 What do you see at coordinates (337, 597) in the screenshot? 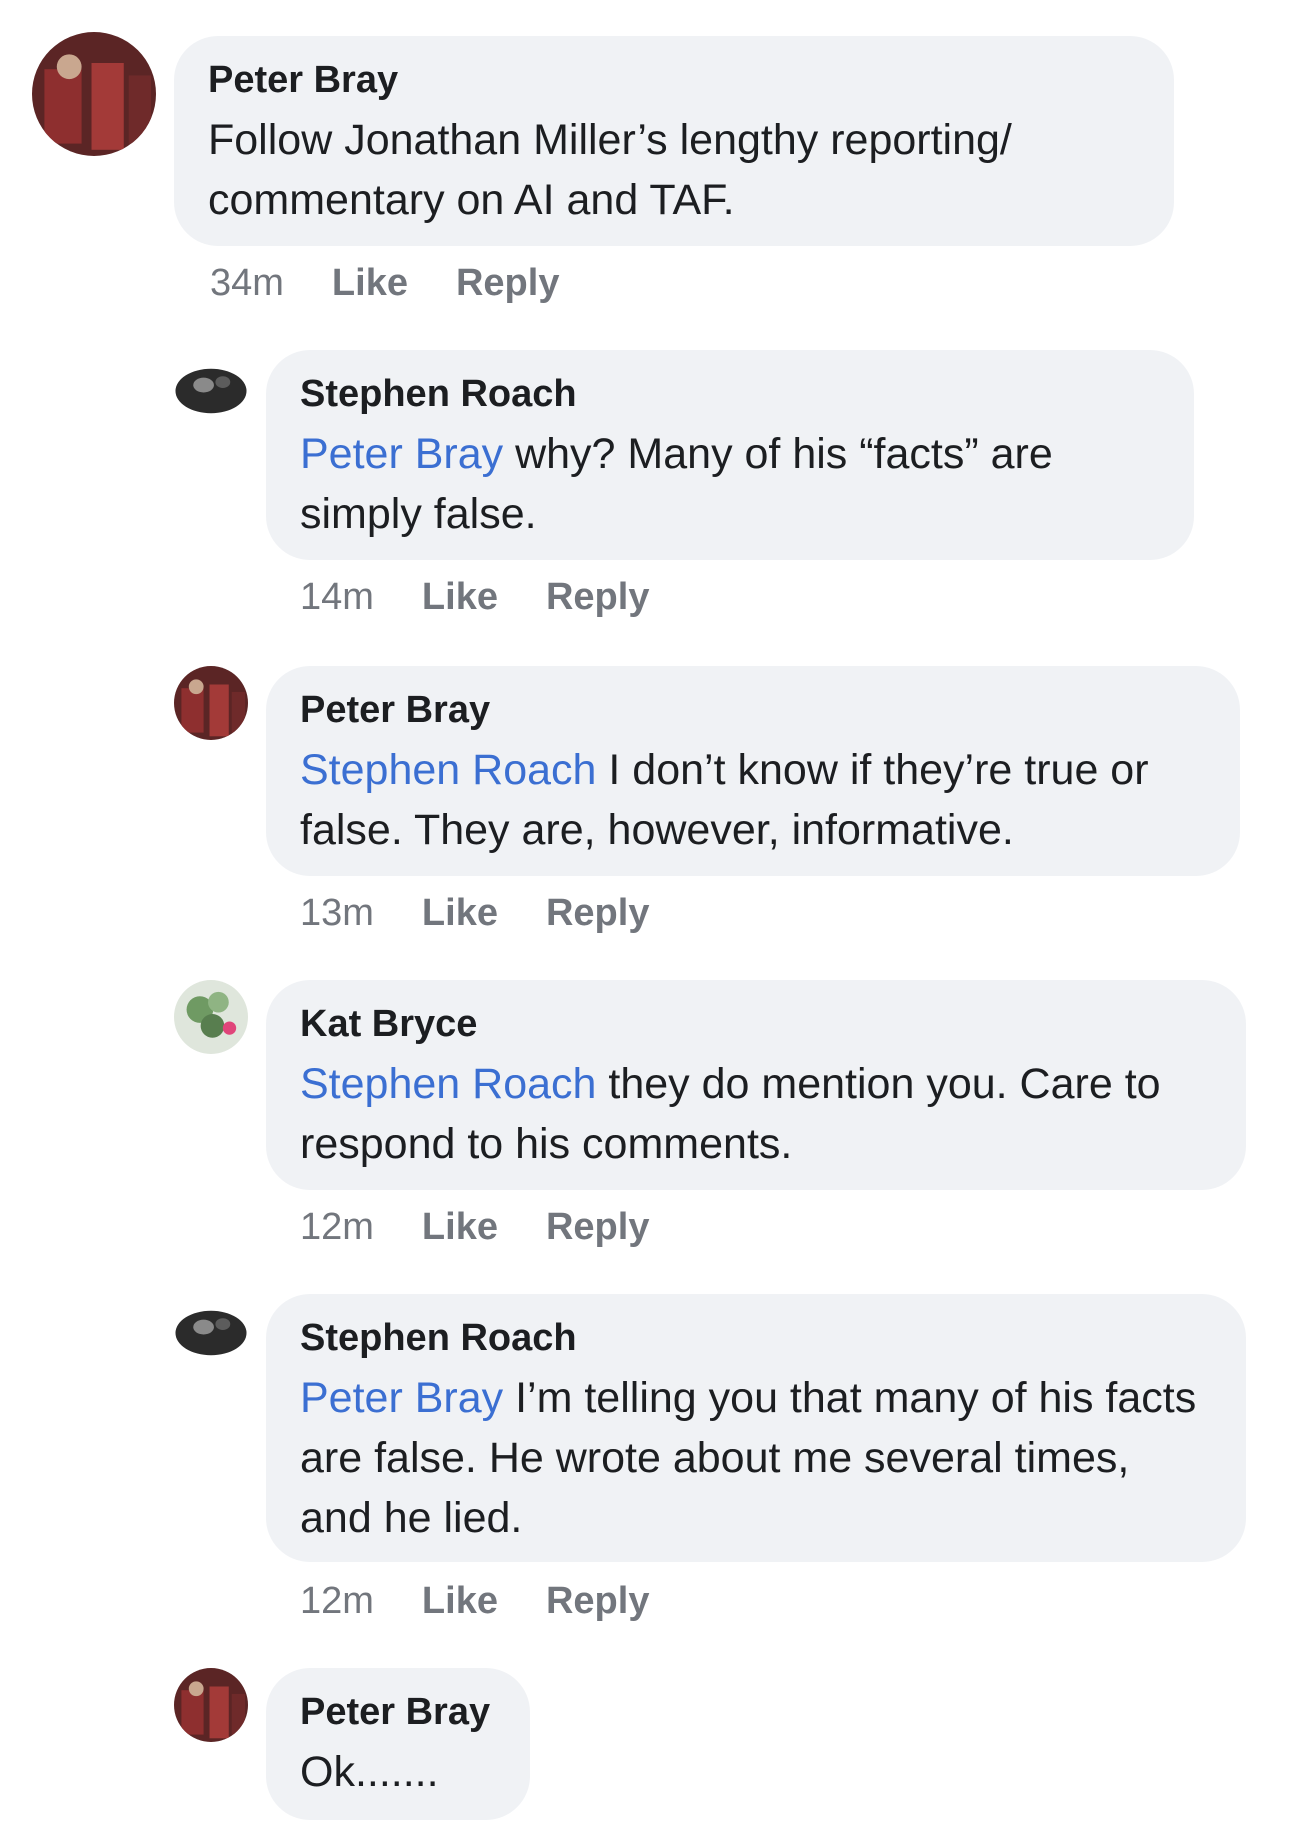
I see `comment-timestamp: 14m` at bounding box center [337, 597].